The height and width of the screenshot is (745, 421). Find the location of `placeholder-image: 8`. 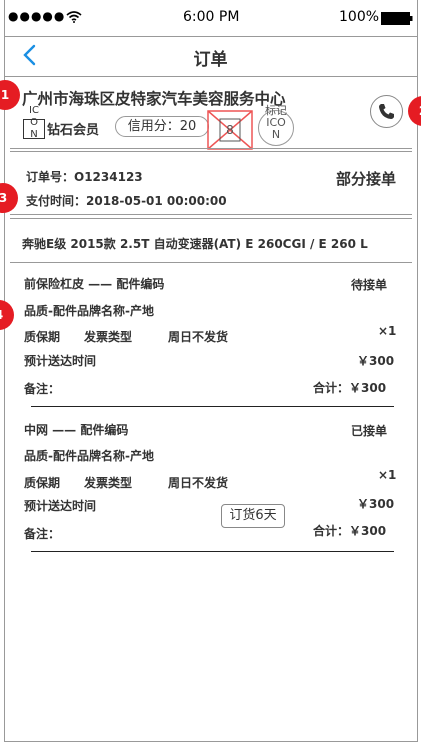

placeholder-image: 8 is located at coordinates (230, 130).